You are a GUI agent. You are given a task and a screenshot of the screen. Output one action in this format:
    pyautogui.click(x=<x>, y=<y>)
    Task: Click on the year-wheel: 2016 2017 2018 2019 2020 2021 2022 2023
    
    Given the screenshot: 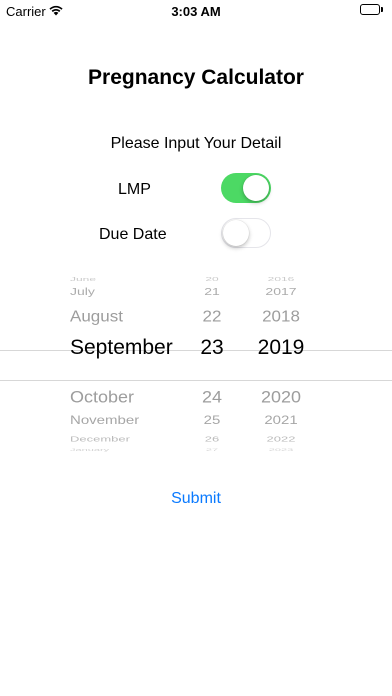 What is the action you would take?
    pyautogui.click(x=281, y=365)
    